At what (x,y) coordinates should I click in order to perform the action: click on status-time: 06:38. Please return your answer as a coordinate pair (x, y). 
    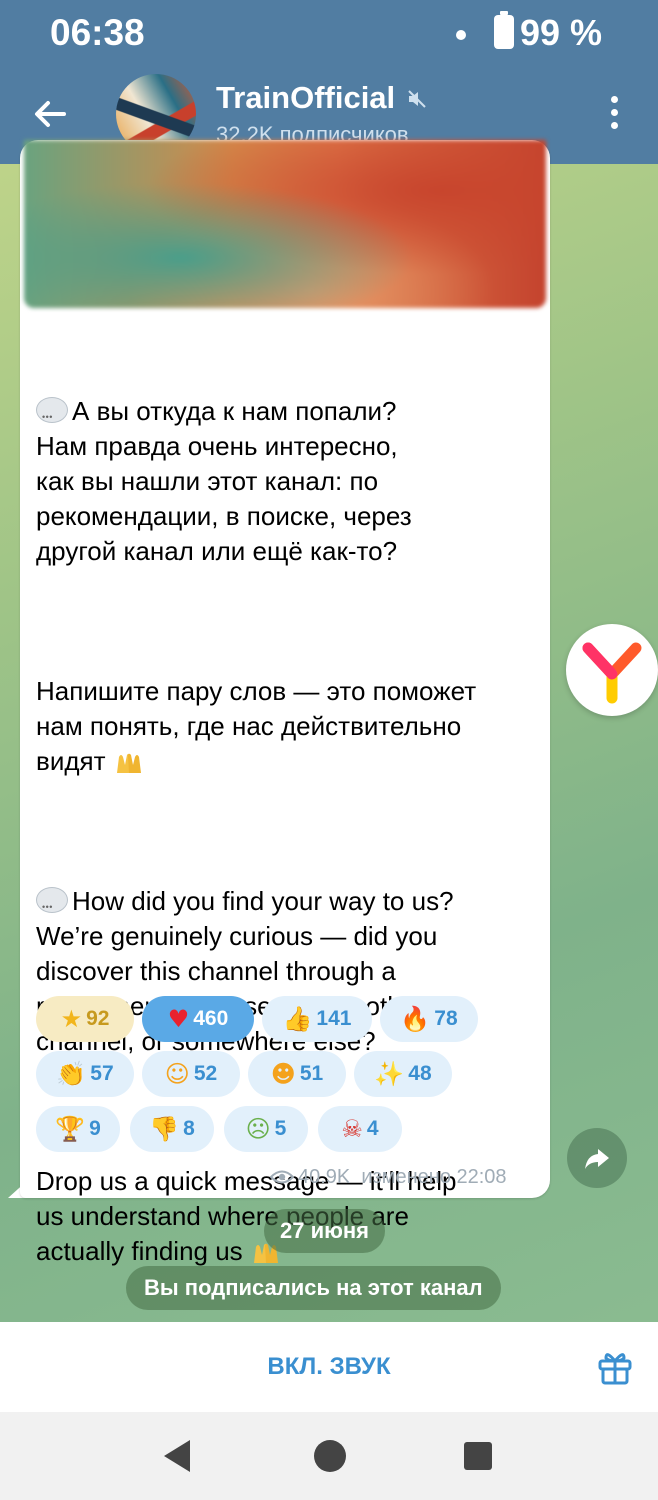
    Looking at the image, I should click on (97, 32).